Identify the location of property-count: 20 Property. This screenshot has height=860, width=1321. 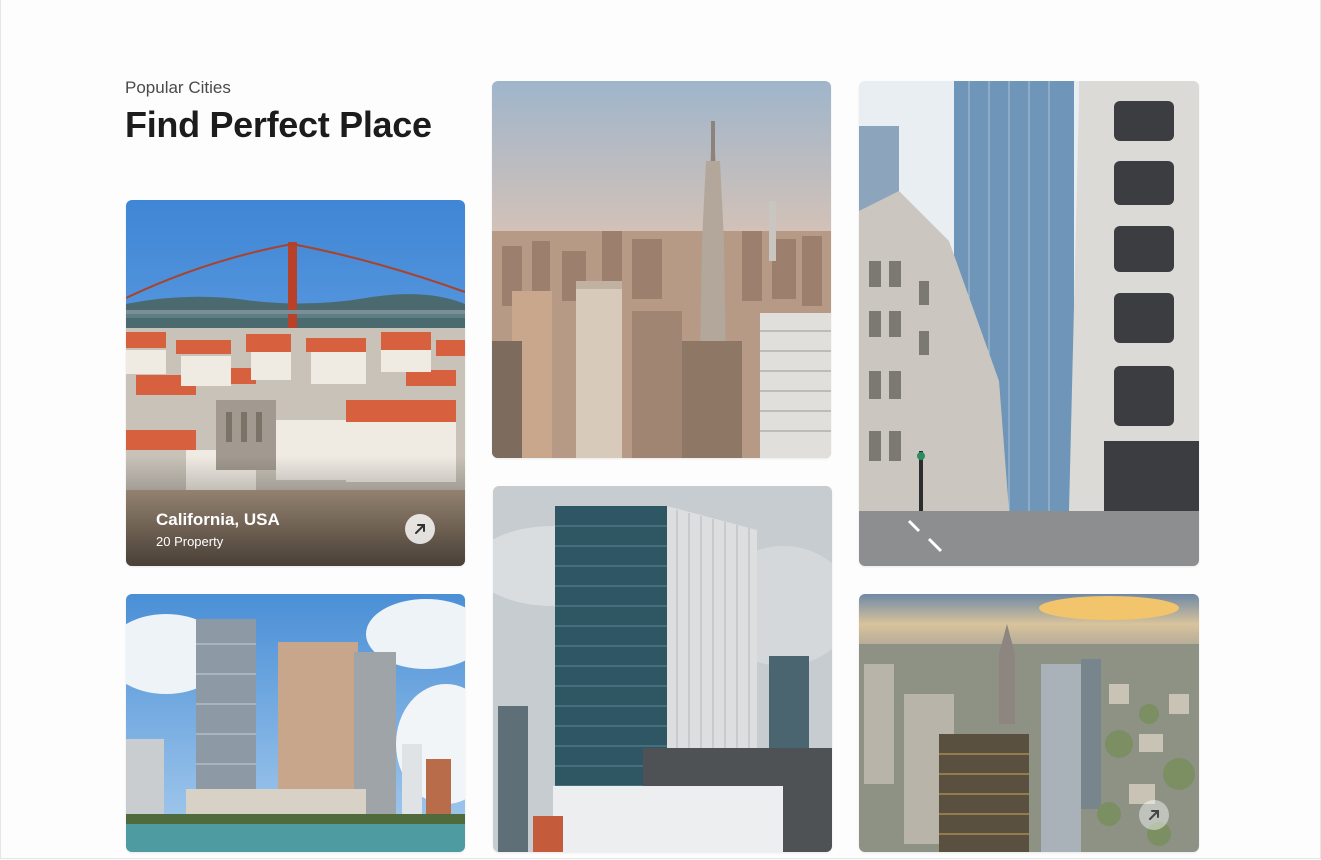
(190, 541).